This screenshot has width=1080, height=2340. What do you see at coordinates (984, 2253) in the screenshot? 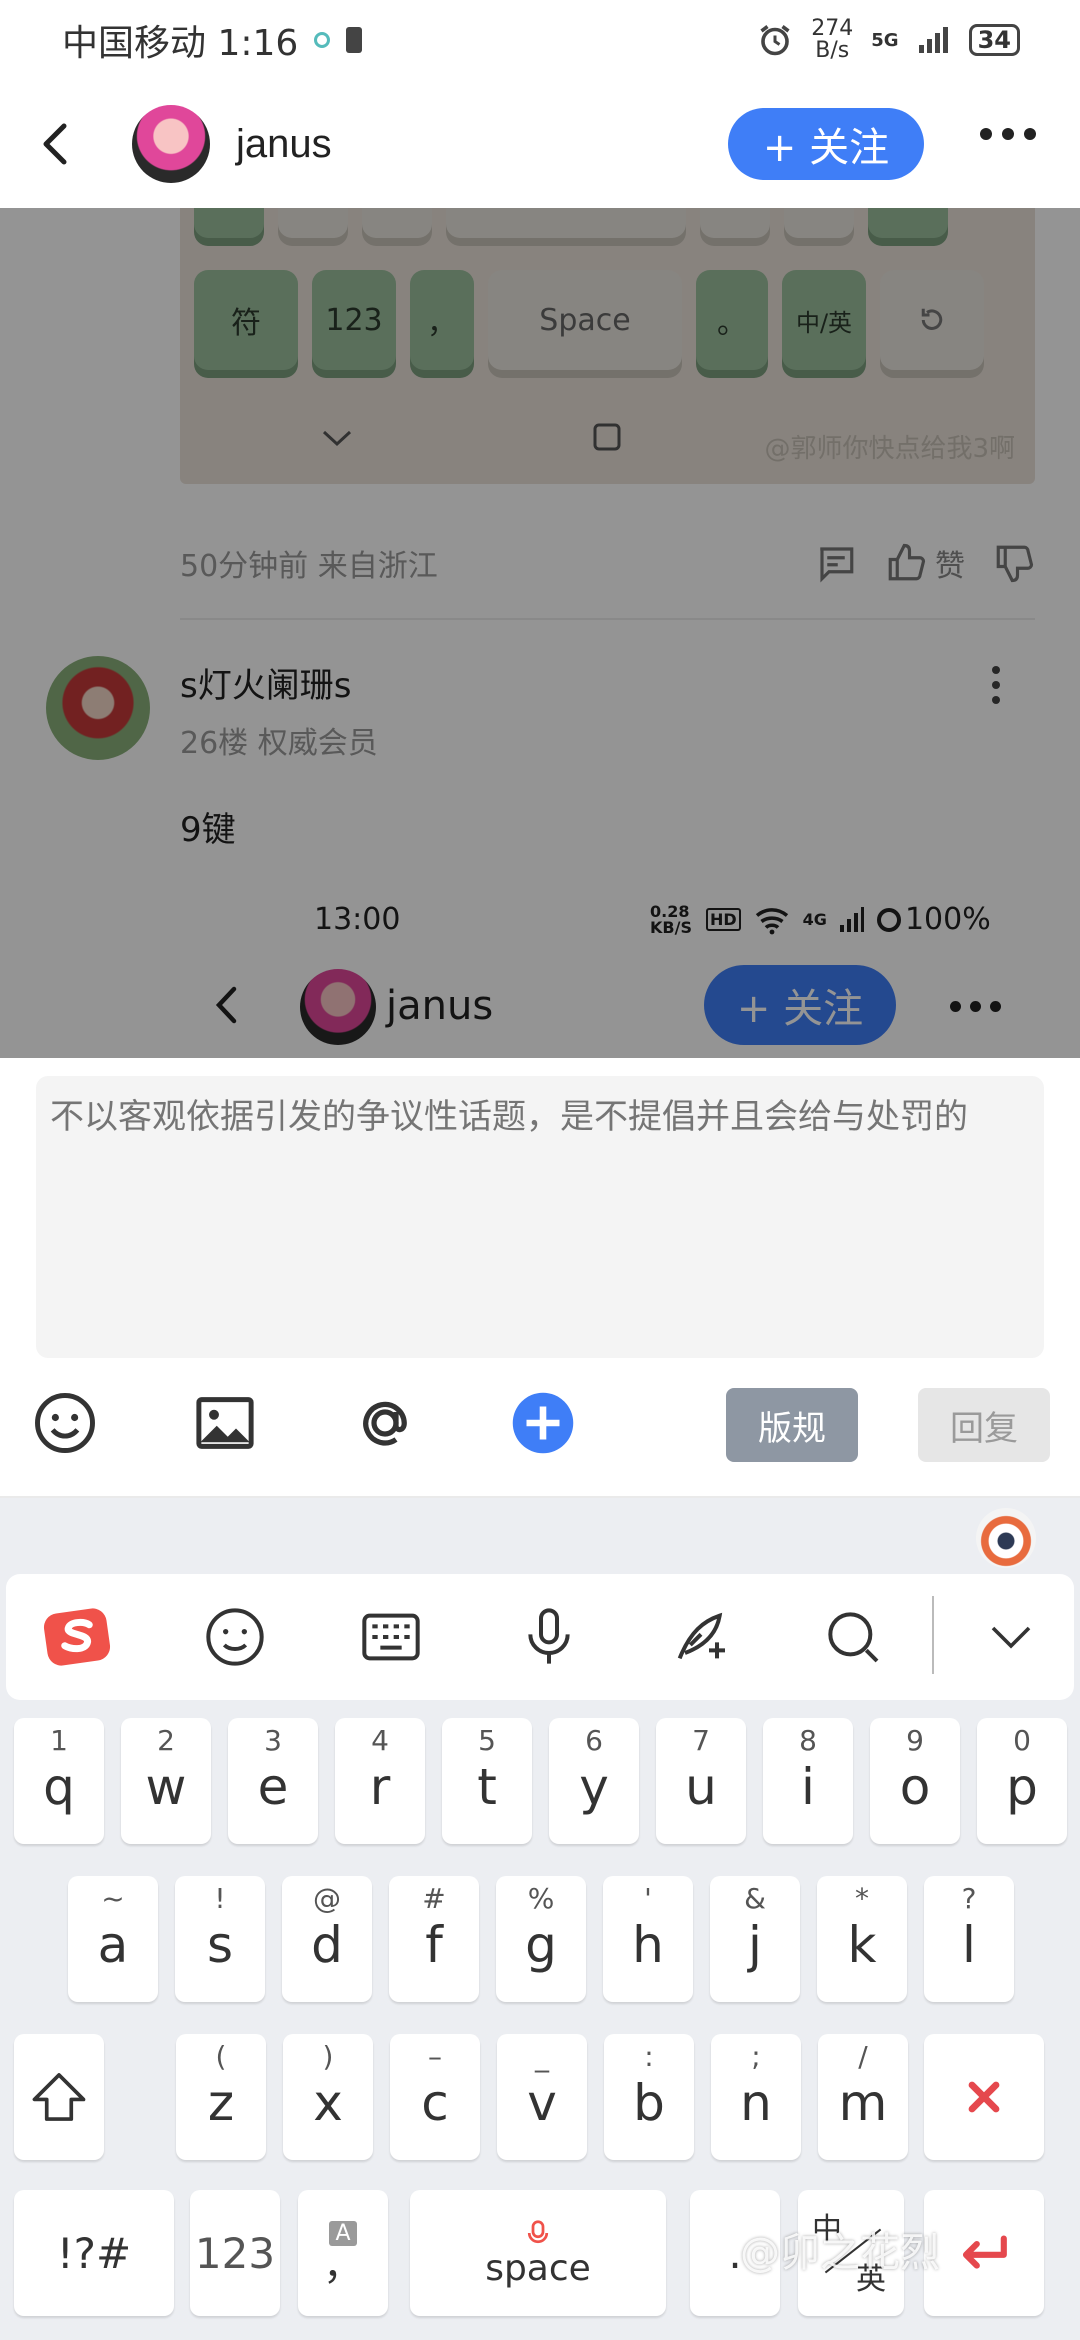
I see `enter-key` at bounding box center [984, 2253].